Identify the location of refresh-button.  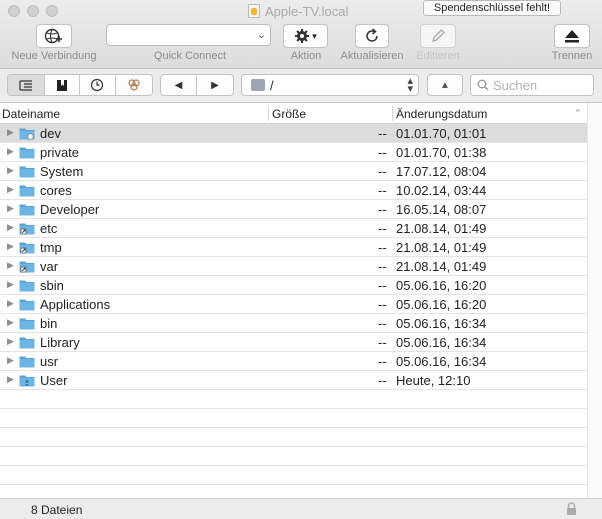
(372, 36).